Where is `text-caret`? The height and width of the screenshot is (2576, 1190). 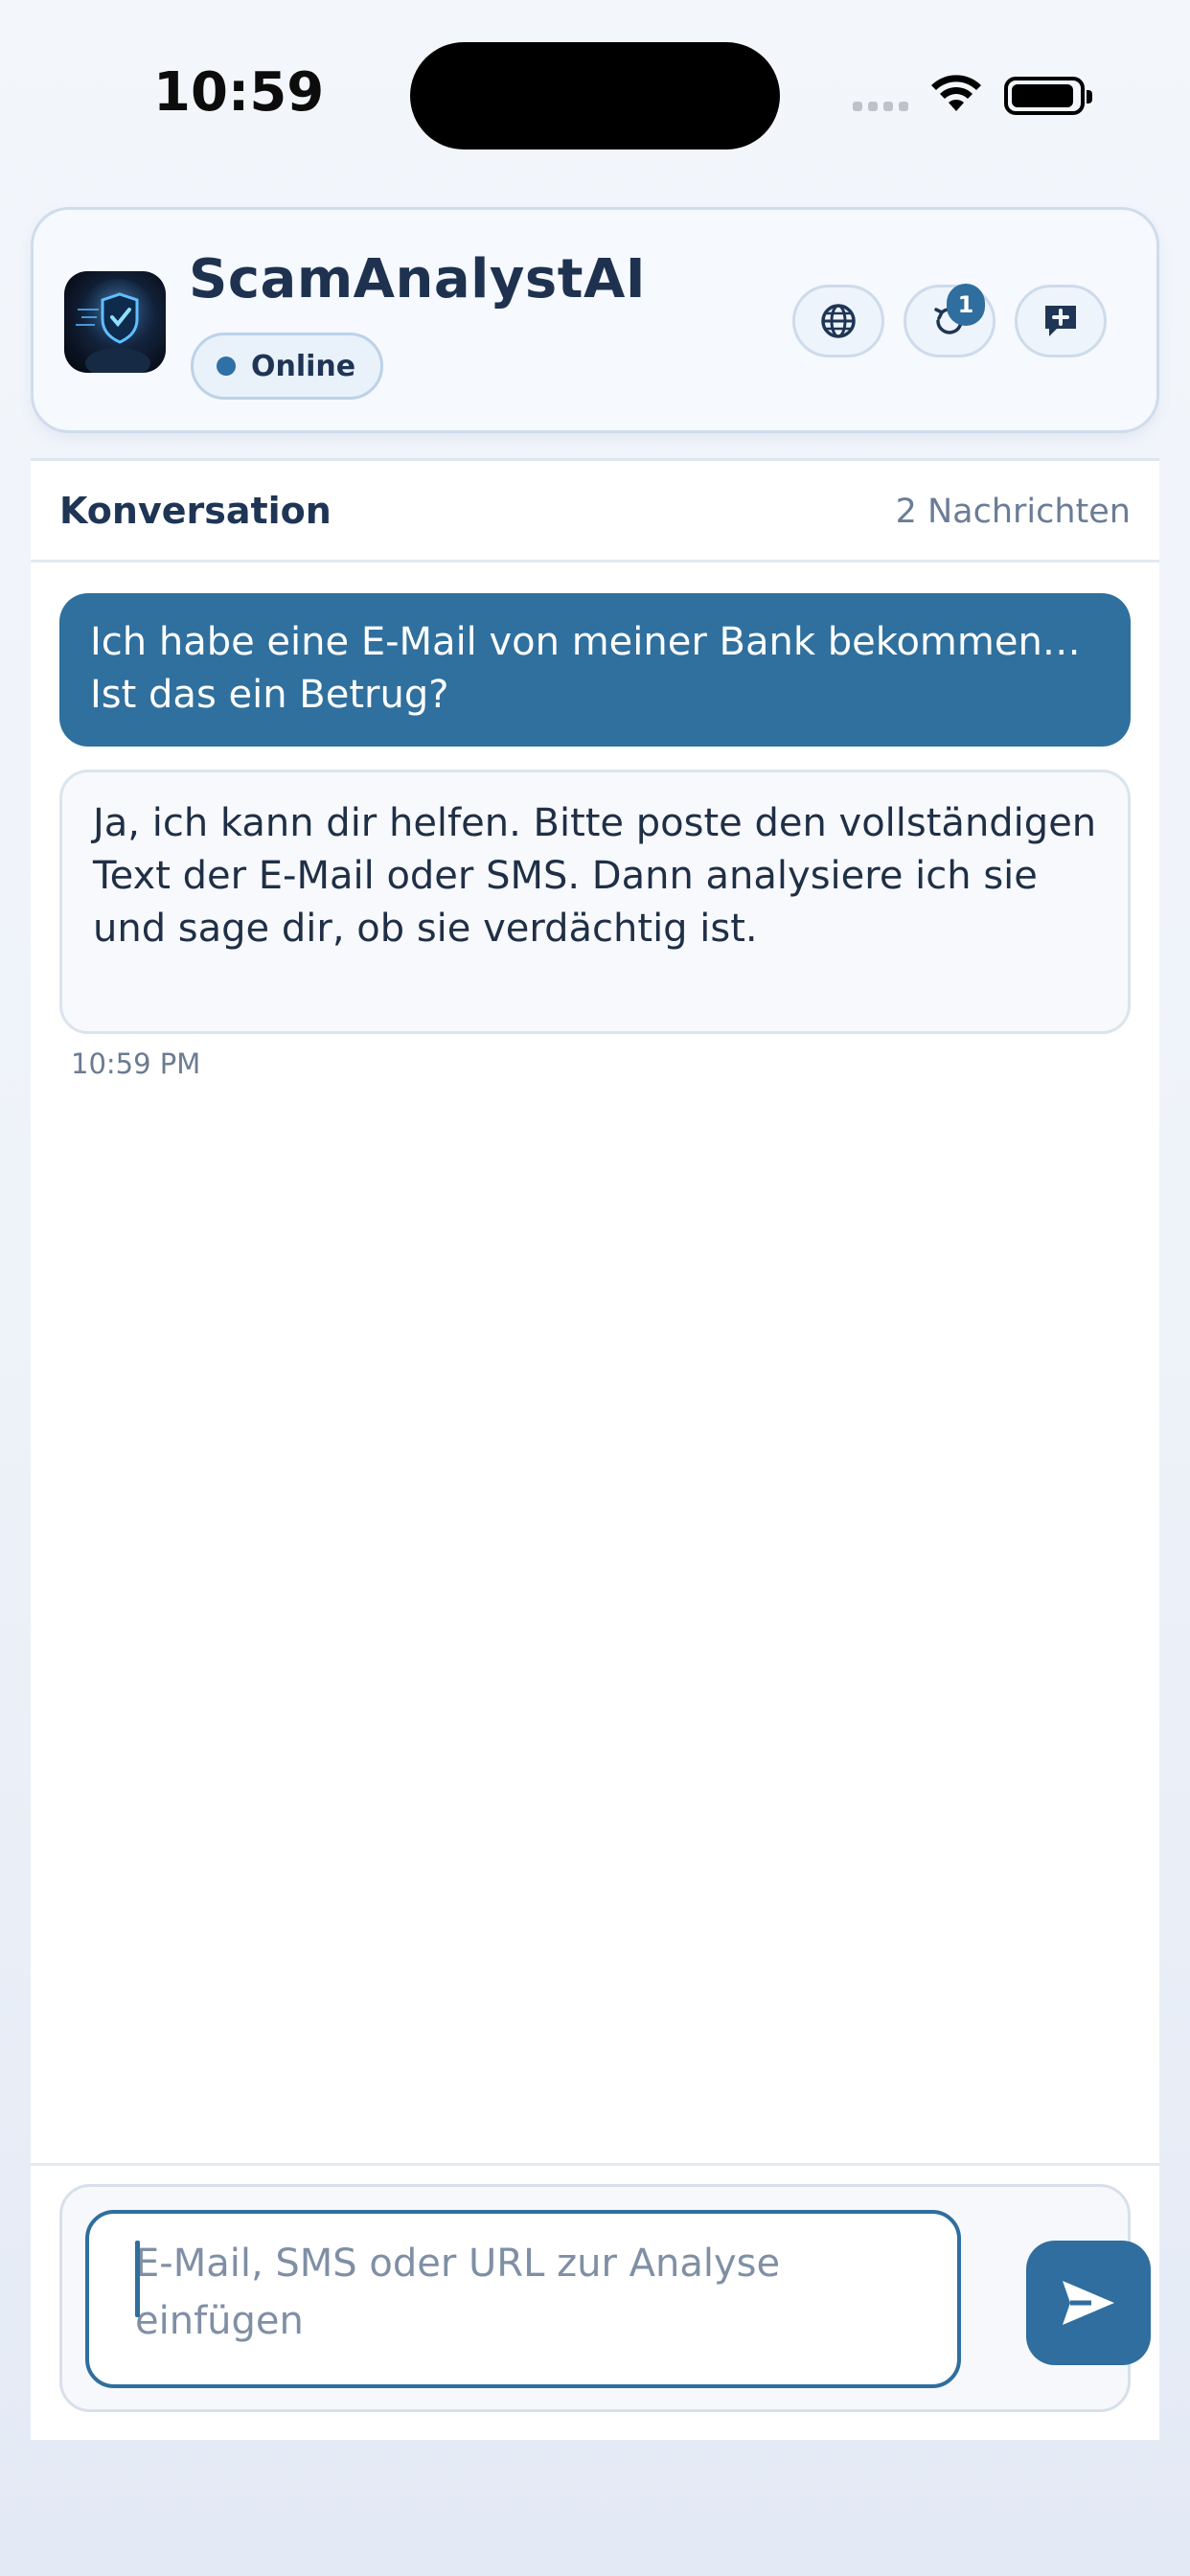
text-caret is located at coordinates (137, 2279).